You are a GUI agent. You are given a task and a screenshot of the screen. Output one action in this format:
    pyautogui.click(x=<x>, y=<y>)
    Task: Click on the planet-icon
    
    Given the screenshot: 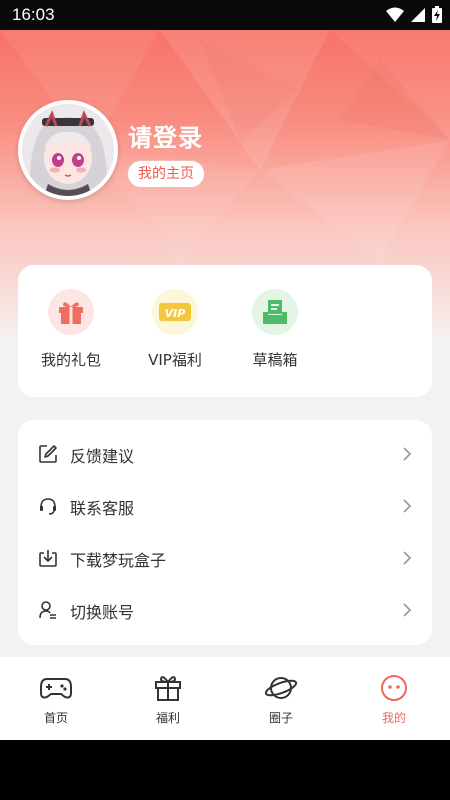 What is the action you would take?
    pyautogui.click(x=281, y=688)
    